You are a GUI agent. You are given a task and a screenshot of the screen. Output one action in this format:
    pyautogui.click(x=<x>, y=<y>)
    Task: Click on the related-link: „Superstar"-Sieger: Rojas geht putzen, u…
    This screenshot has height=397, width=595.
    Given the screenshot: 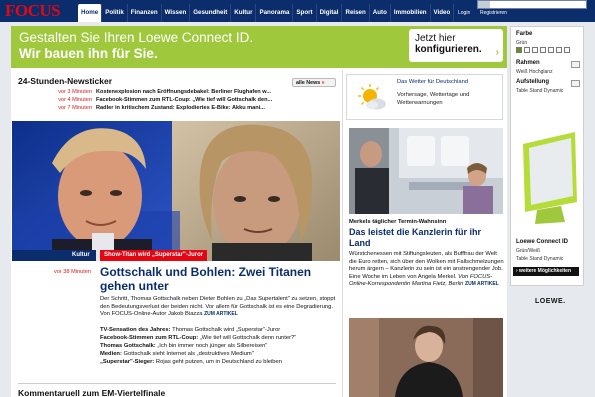 What is the action you would take?
    pyautogui.click(x=220, y=362)
    